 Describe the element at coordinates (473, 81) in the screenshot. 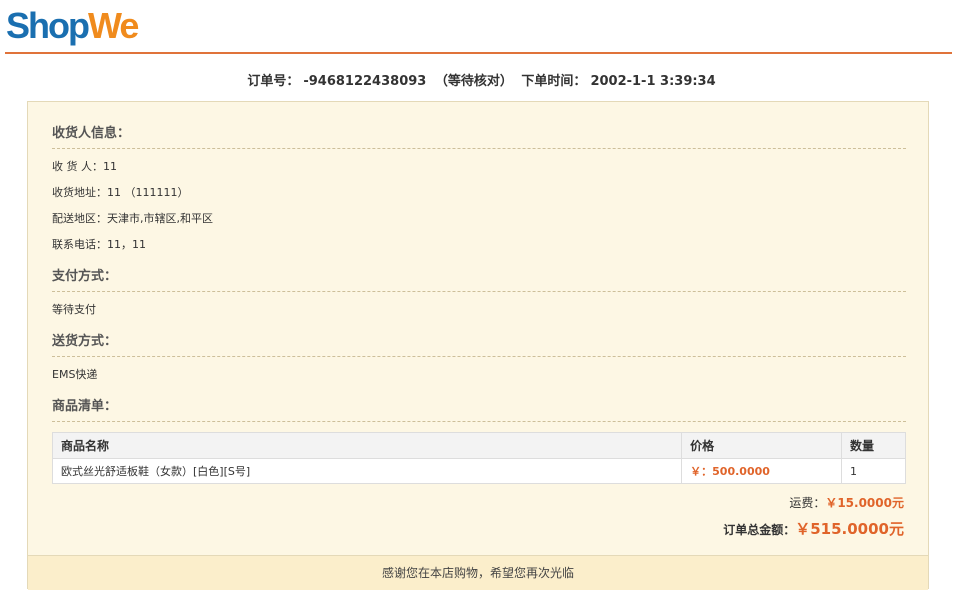

I see `order-status: （等待核对）` at that location.